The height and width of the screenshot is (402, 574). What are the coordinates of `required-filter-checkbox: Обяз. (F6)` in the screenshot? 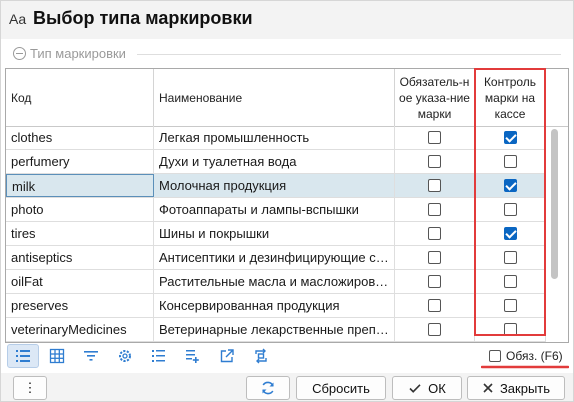 It's located at (526, 356).